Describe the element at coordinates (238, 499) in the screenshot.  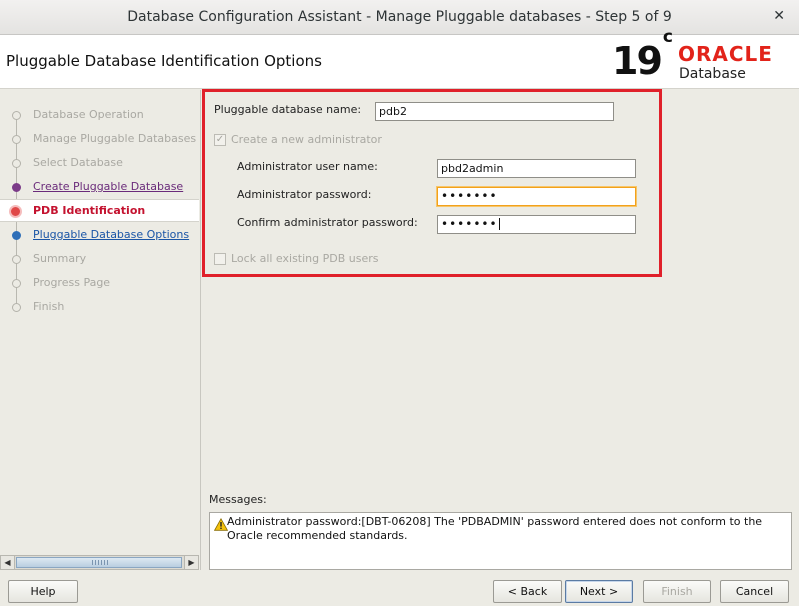
I see `messages-label: Messages:` at that location.